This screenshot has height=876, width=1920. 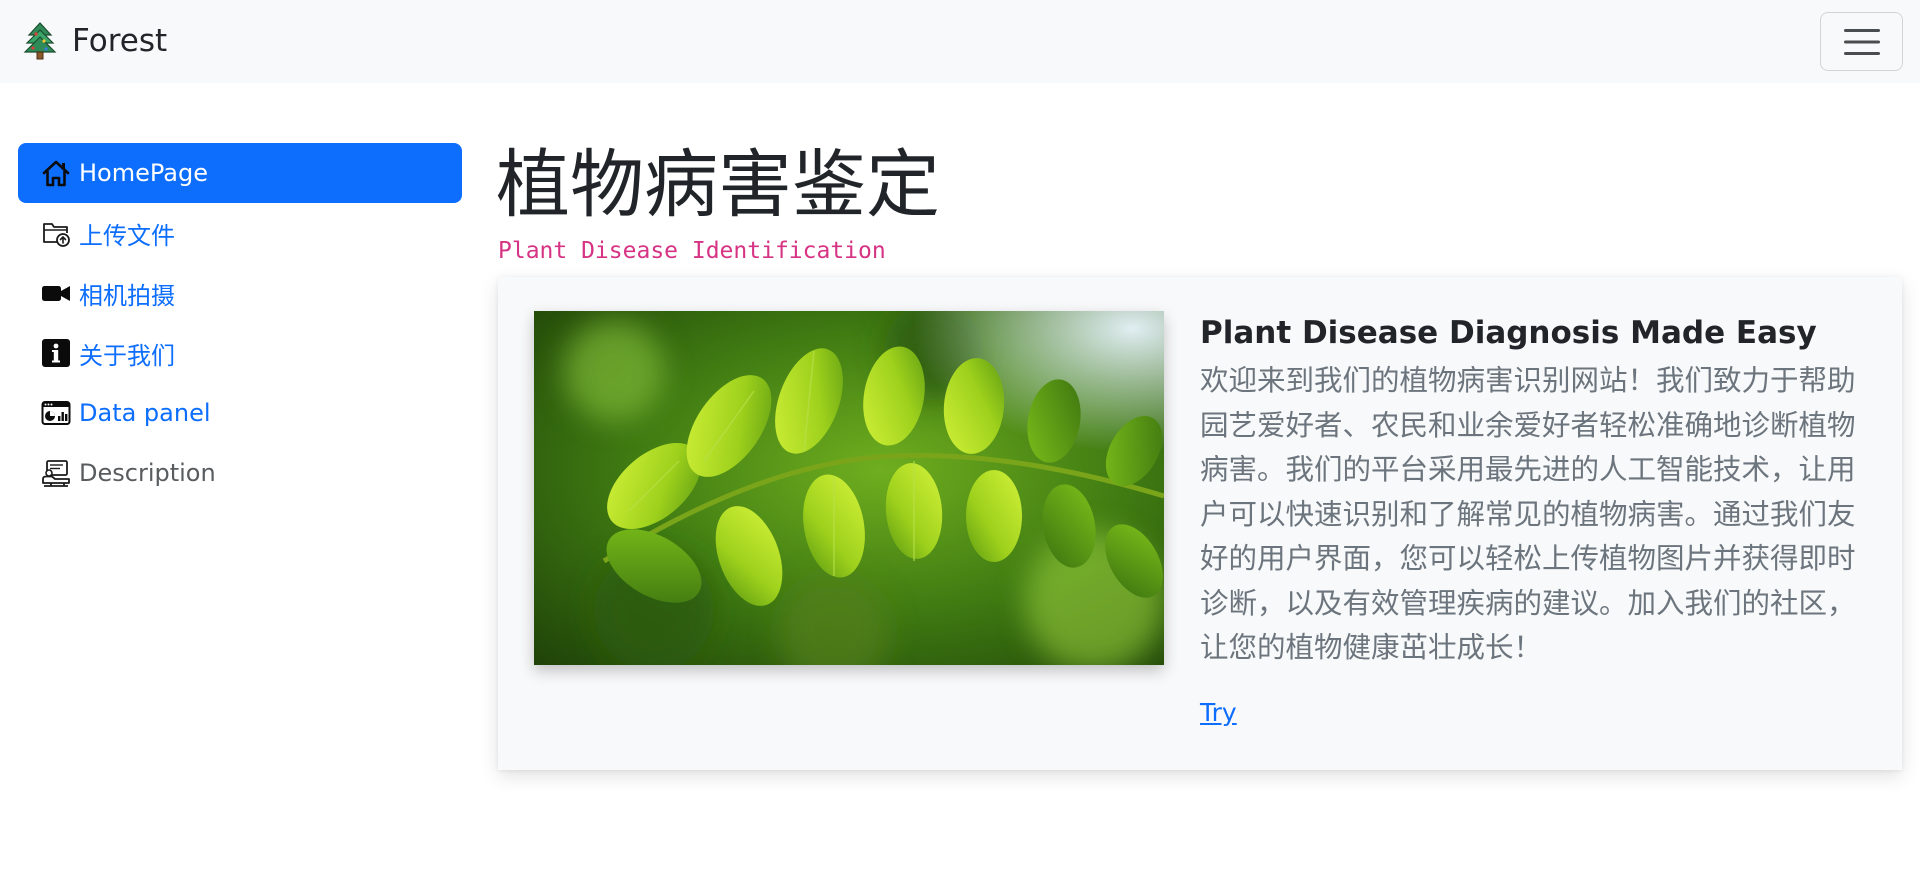 I want to click on description-icon, so click(x=56, y=473).